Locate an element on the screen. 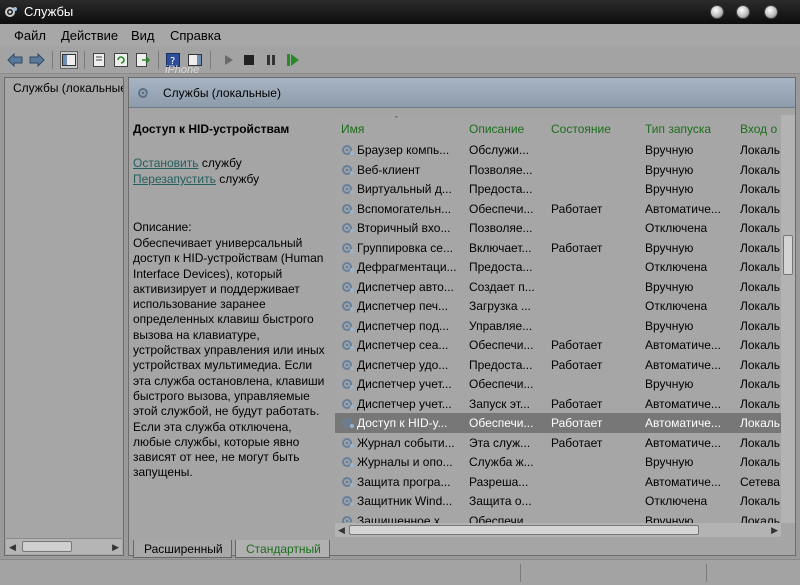  maximize-button is located at coordinates (743, 12).